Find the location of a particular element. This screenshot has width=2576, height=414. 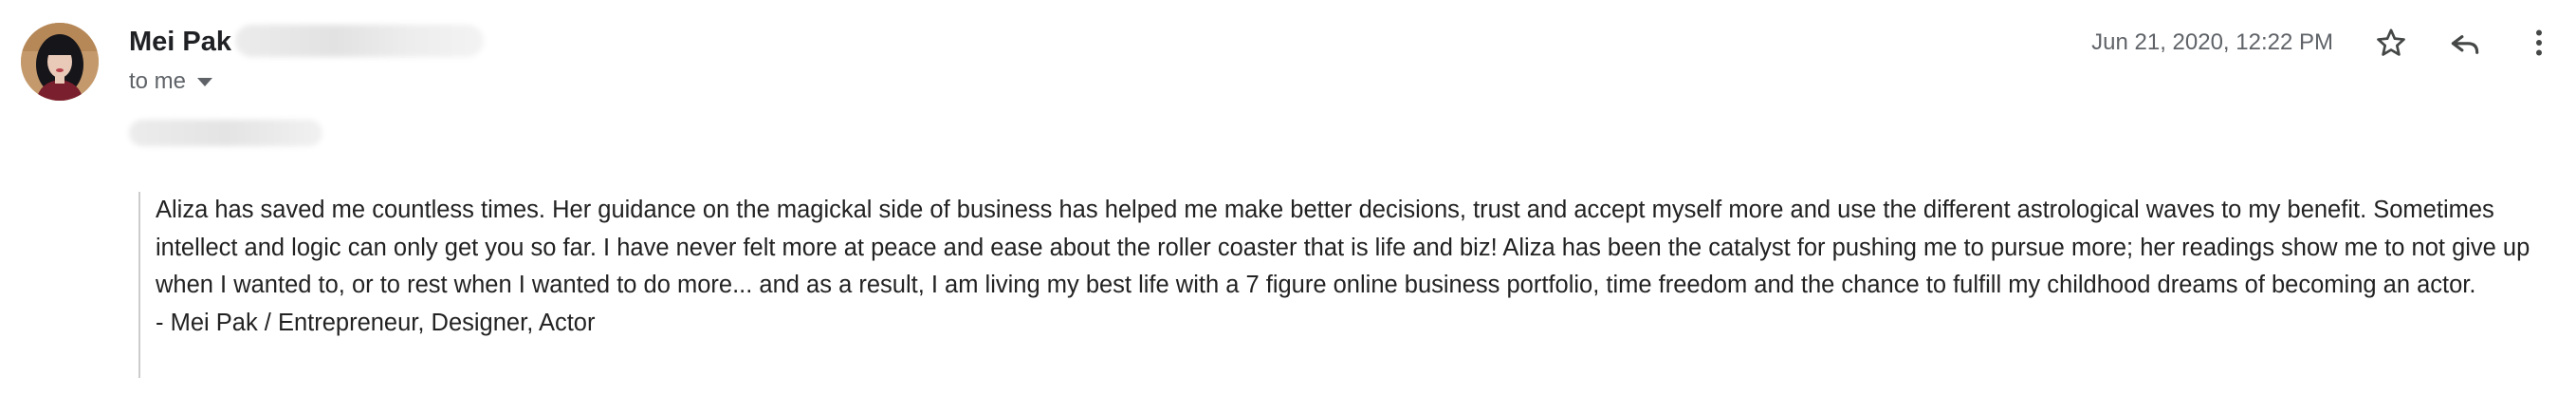

recipient-label: to me is located at coordinates (158, 81).